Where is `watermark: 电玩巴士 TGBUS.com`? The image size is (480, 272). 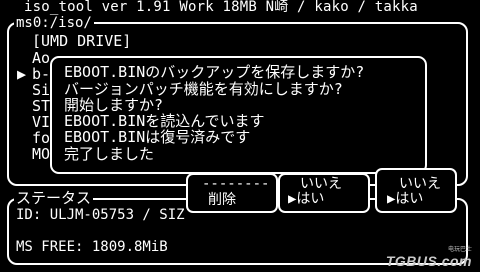 watermark: 电玩巴士 TGBUS.com is located at coordinates (429, 257).